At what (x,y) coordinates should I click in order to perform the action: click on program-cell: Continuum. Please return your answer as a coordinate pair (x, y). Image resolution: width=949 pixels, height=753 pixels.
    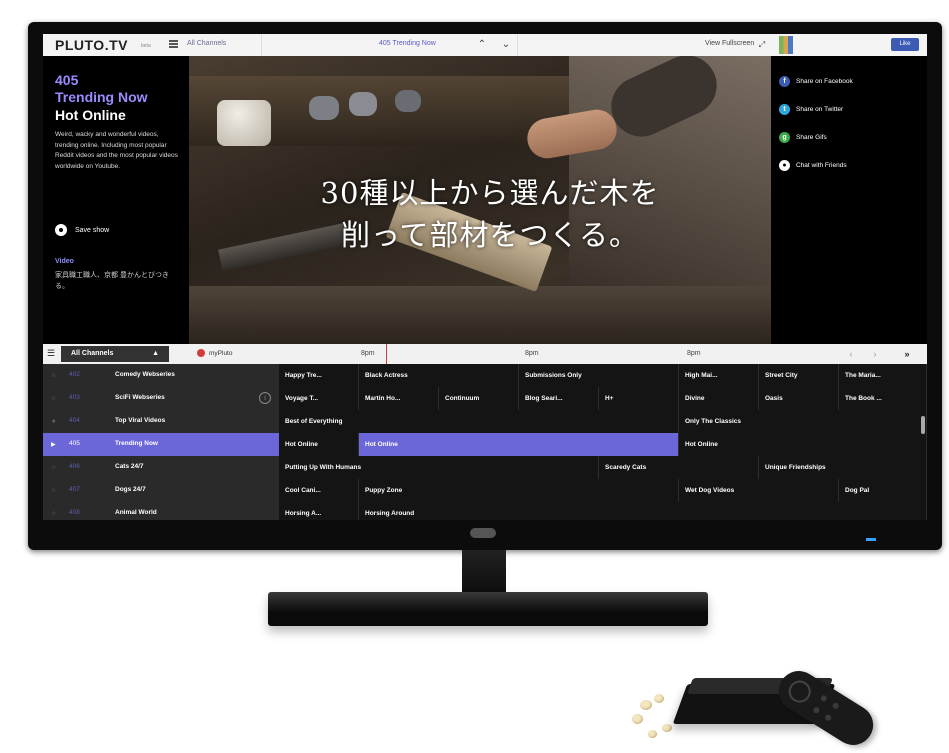
    Looking at the image, I should click on (479, 398).